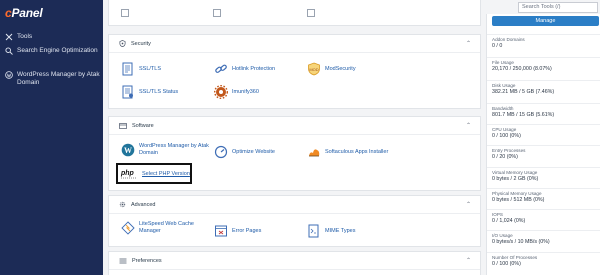  I want to click on tool-error-pages: Error Pages, so click(237, 231).